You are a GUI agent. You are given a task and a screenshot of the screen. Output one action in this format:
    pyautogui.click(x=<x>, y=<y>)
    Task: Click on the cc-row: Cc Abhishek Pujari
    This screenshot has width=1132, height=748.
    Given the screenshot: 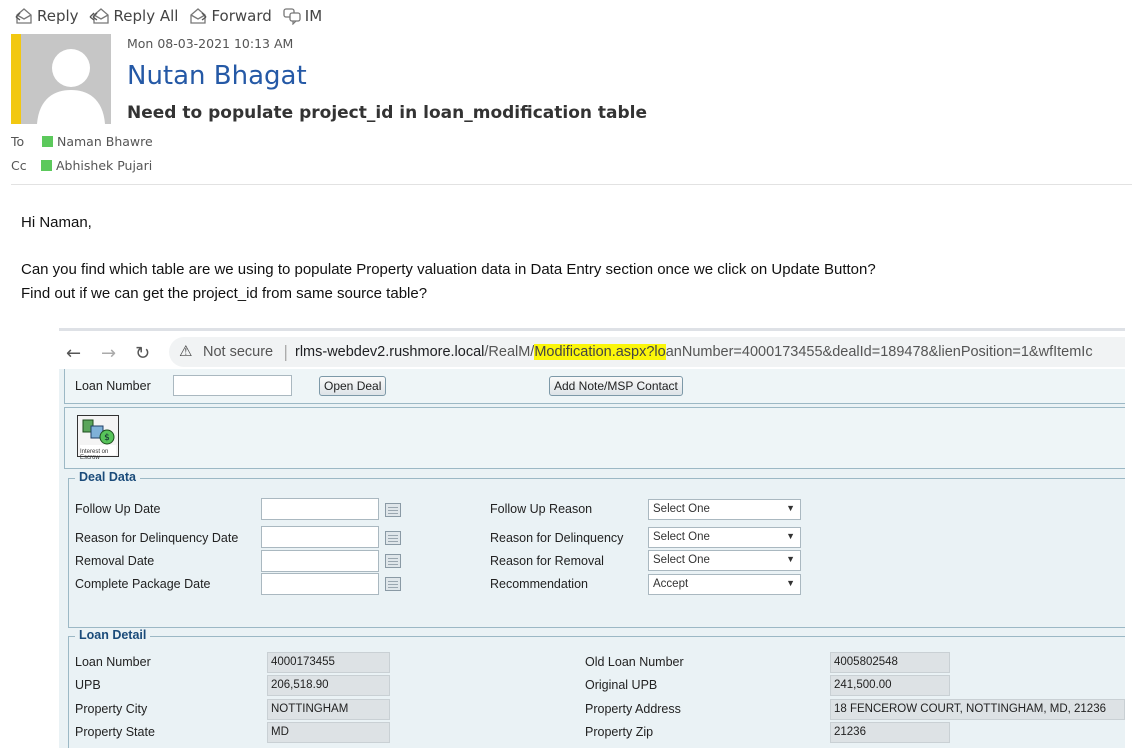 What is the action you would take?
    pyautogui.click(x=81, y=165)
    